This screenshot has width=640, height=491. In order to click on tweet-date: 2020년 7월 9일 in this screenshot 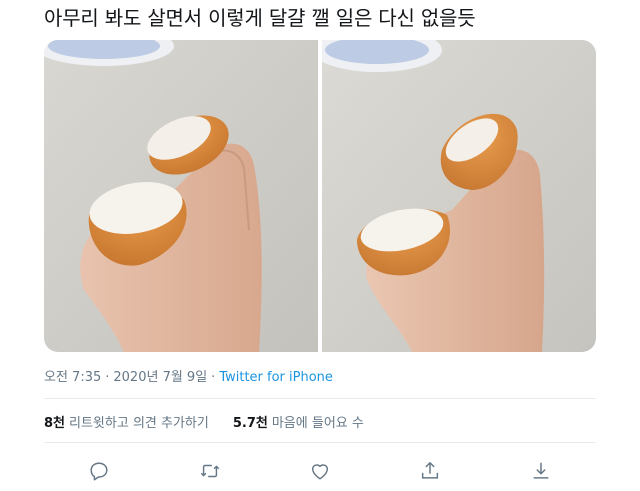, I will do `click(160, 377)`.